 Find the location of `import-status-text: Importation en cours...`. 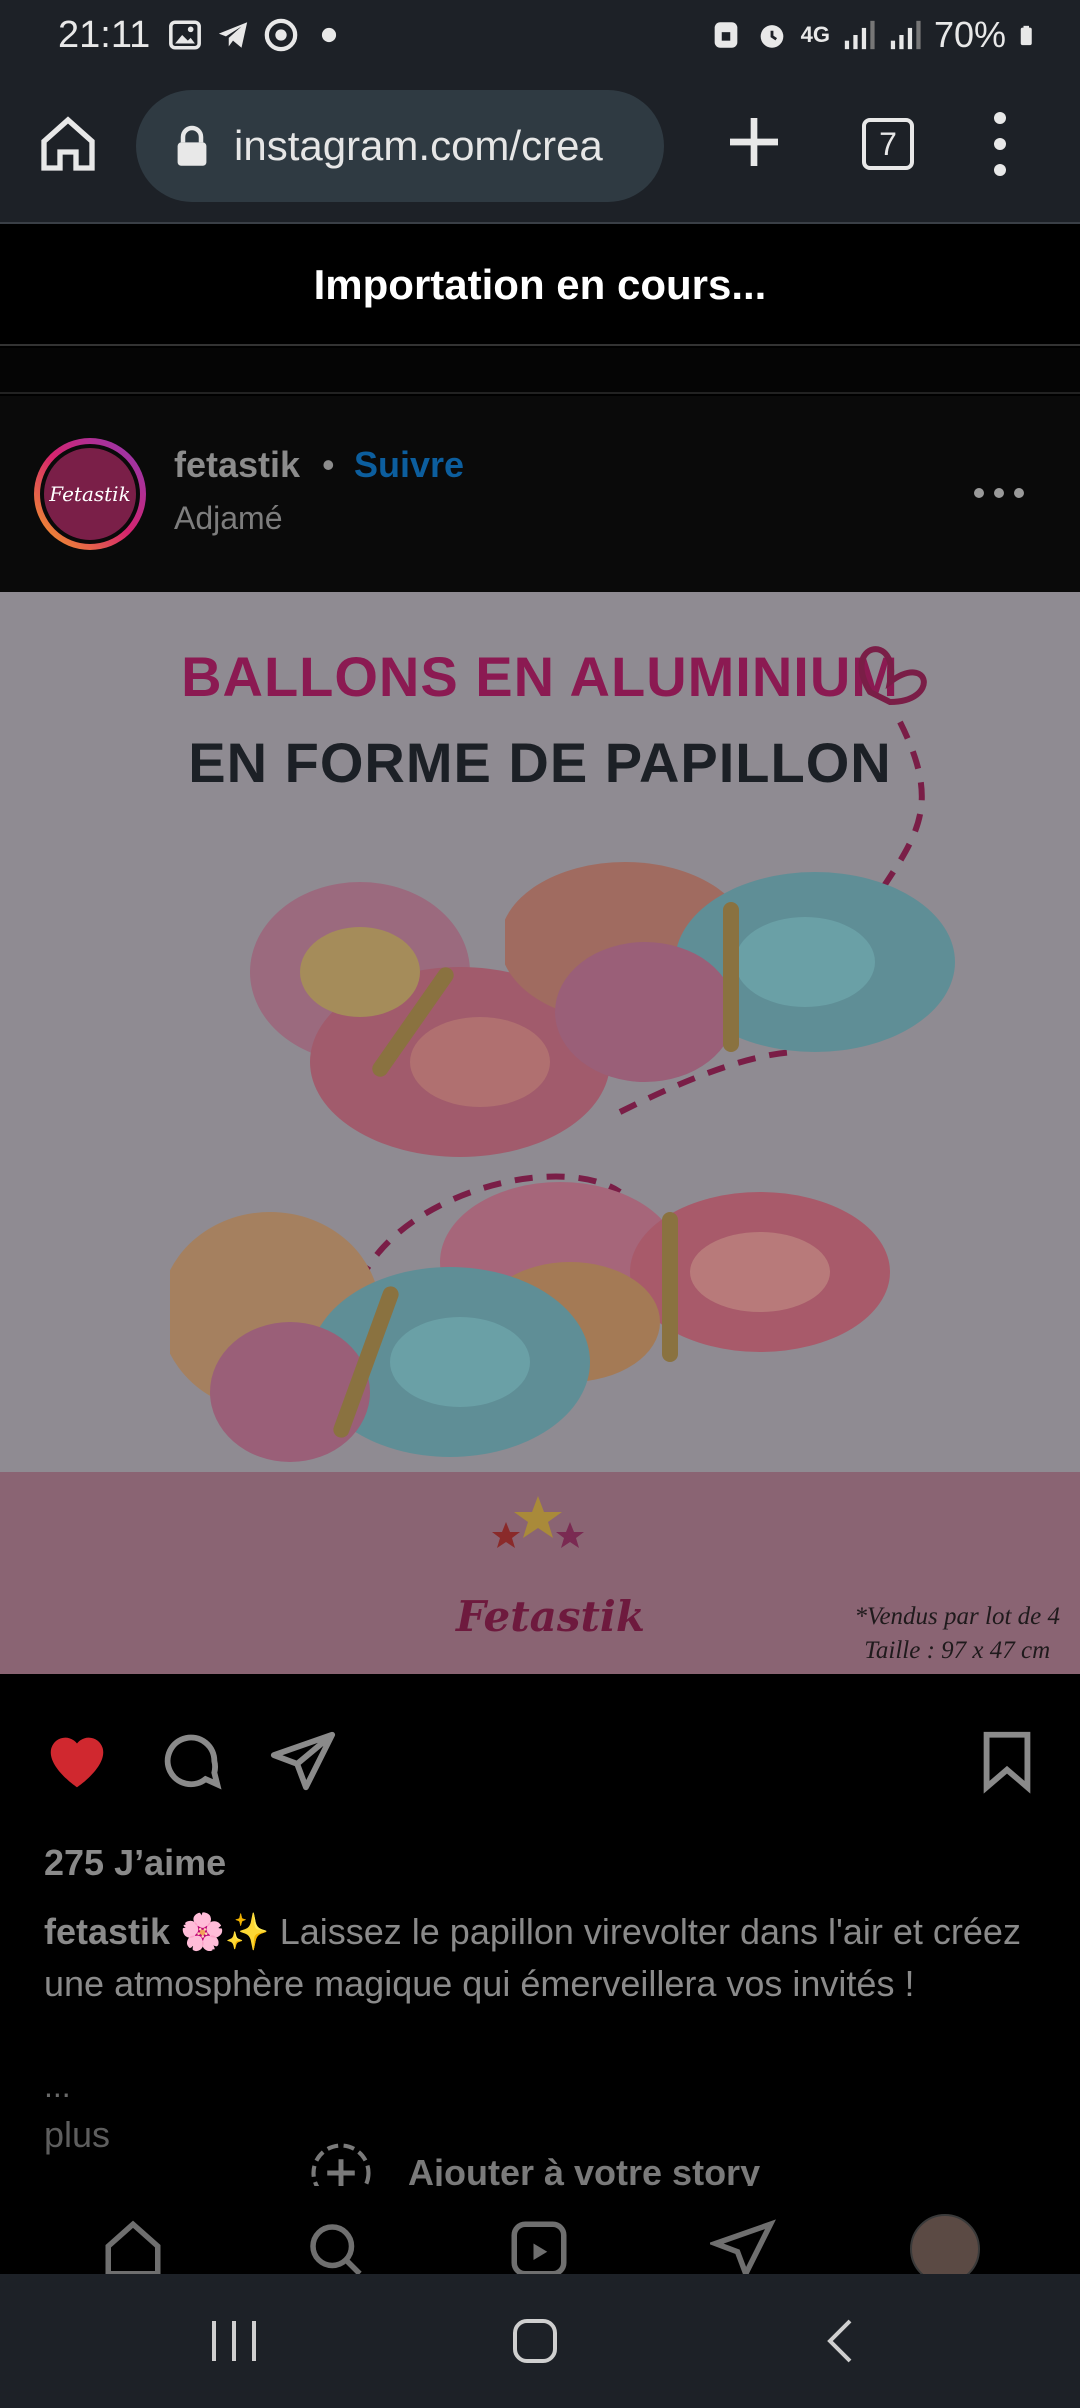

import-status-text: Importation en cours... is located at coordinates (540, 284).